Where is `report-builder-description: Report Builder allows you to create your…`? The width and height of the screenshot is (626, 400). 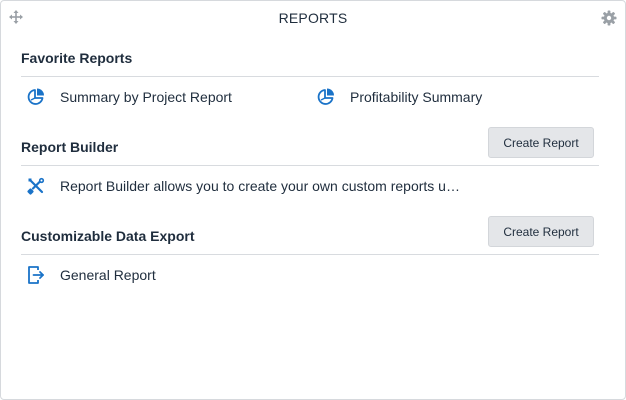 report-builder-description: Report Builder allows you to create your… is located at coordinates (260, 186).